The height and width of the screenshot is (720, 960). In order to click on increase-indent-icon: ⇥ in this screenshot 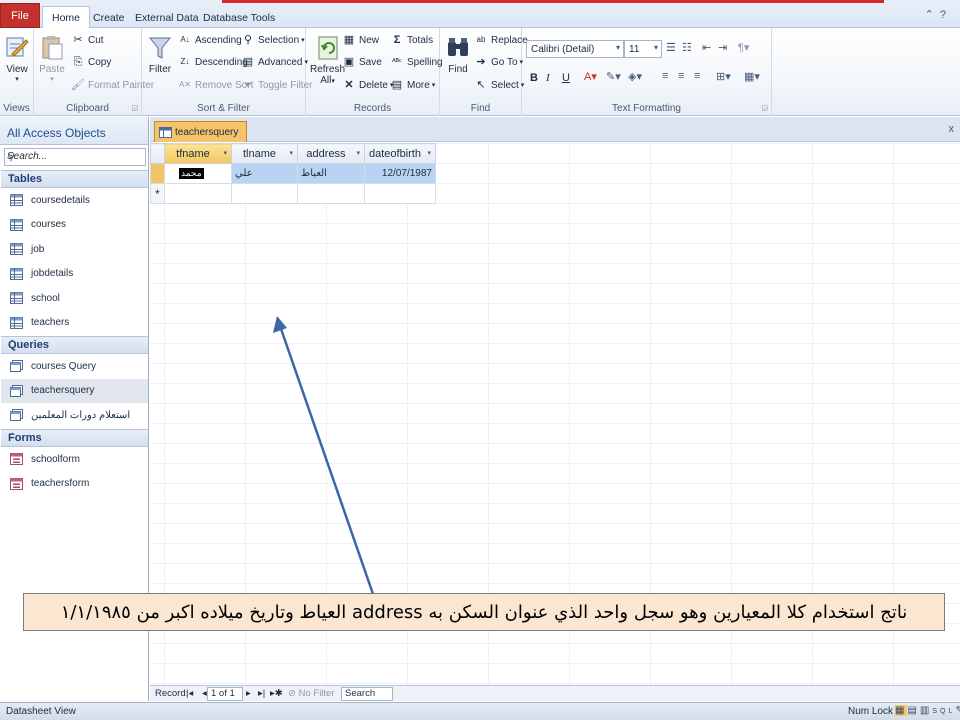, I will do `click(722, 47)`.